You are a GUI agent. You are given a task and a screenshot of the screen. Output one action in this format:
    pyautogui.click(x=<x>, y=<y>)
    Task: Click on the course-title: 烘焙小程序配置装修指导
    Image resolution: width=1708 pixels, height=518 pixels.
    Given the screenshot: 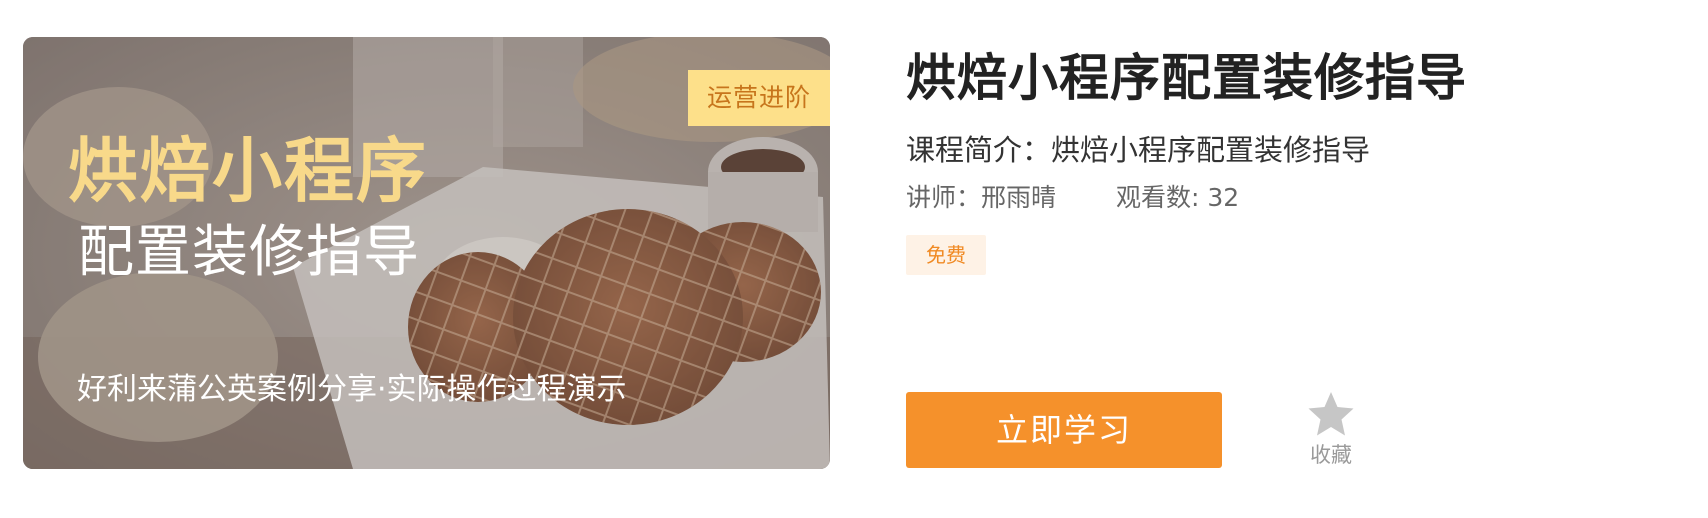 What is the action you would take?
    pyautogui.click(x=1186, y=78)
    